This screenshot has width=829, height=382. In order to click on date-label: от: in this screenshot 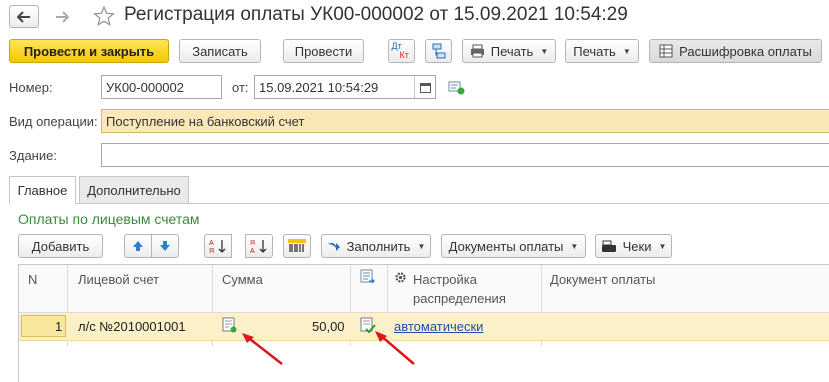, I will do `click(240, 87)`.